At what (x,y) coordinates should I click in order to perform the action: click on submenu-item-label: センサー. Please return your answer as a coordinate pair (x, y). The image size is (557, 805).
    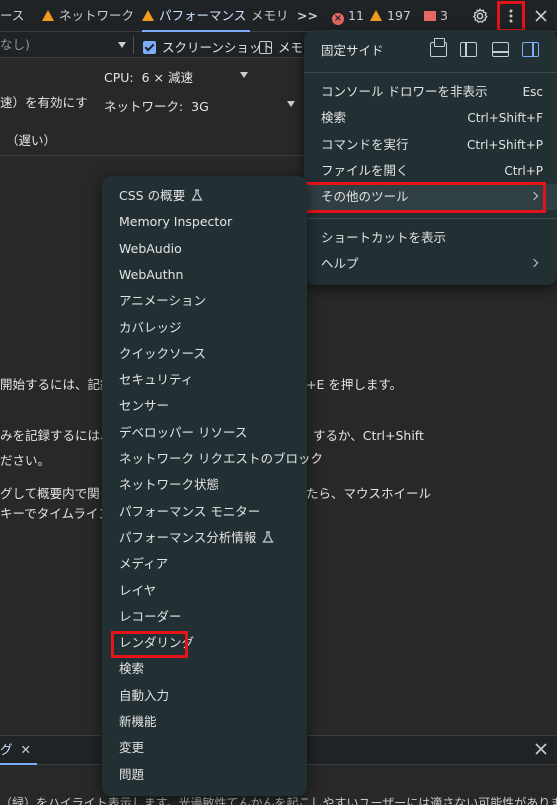
    Looking at the image, I should click on (144, 406).